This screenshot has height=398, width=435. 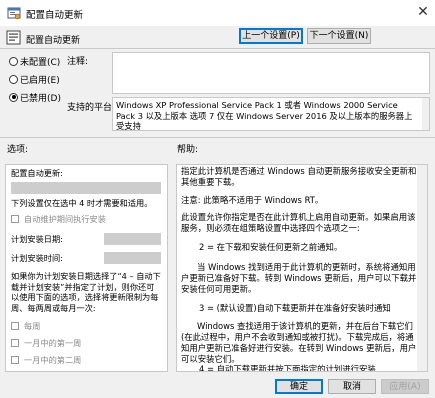 What do you see at coordinates (132, 239) in the screenshot?
I see `install-day-dropdown` at bounding box center [132, 239].